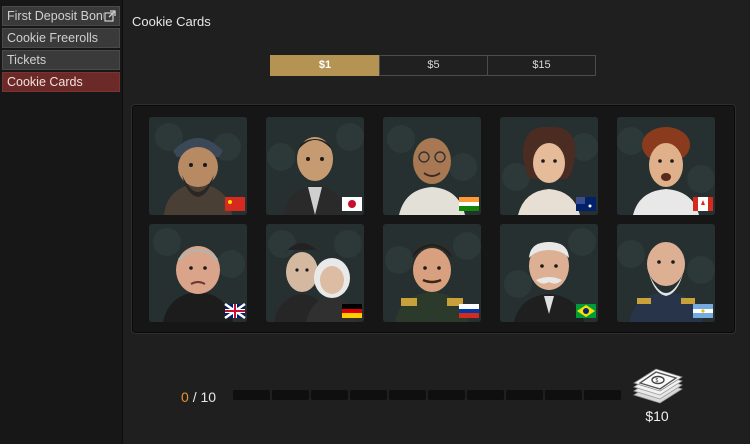 The height and width of the screenshot is (444, 750). I want to click on reward: $, so click(657, 387).